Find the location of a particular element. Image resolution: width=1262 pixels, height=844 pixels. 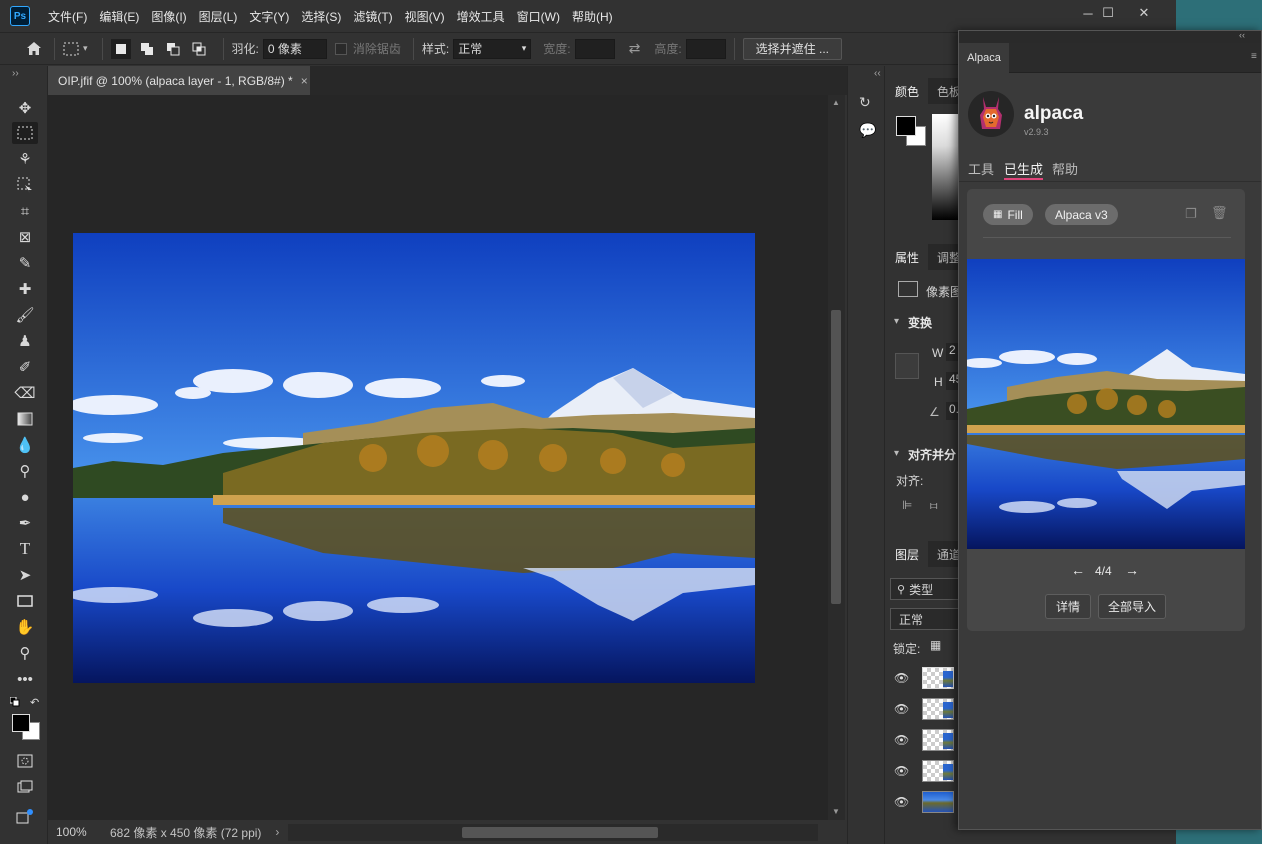

details-button: 详情 is located at coordinates (1068, 606).